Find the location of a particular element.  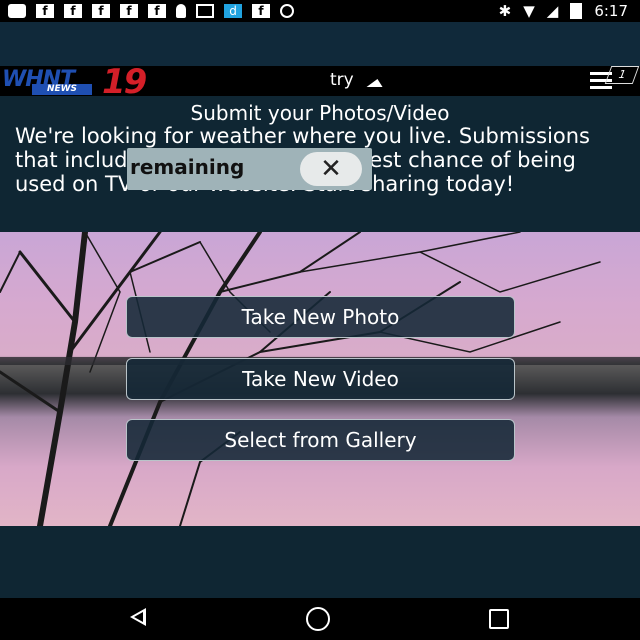

bluetooth-icon: ✱ is located at coordinates (505, 11).